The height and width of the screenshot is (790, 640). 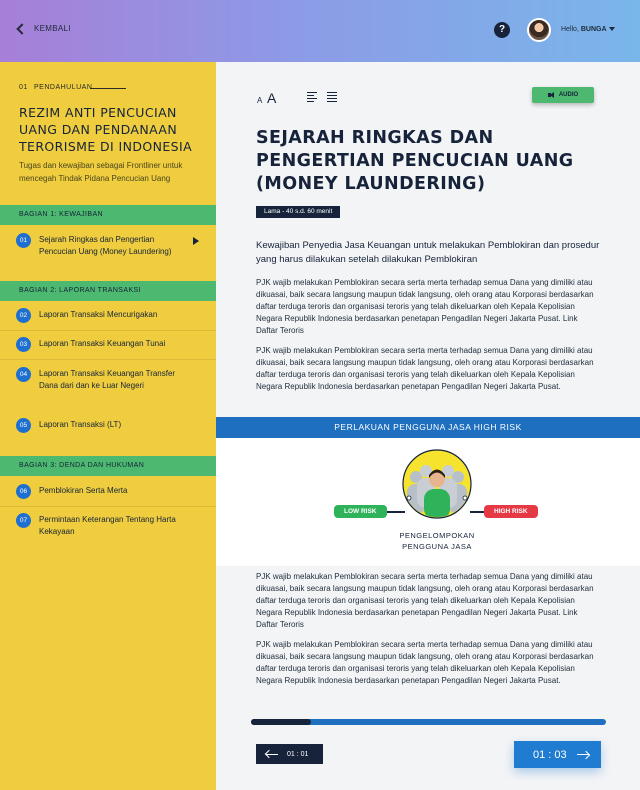 I want to click on section-header-kewajiban: BAGIAN 1: KEWAJIBAN, so click(x=108, y=215).